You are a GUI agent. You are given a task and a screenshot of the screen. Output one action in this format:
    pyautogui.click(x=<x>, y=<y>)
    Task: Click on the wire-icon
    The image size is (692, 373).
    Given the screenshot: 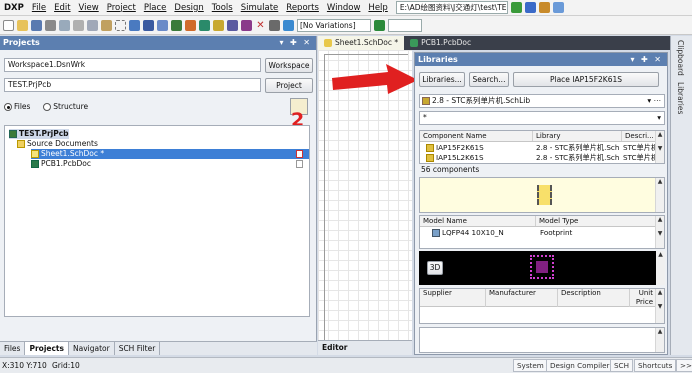 What is the action you would take?
    pyautogui.click(x=134, y=25)
    